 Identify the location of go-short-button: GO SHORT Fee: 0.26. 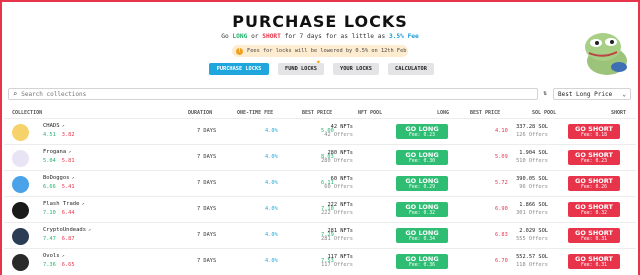
(594, 183).